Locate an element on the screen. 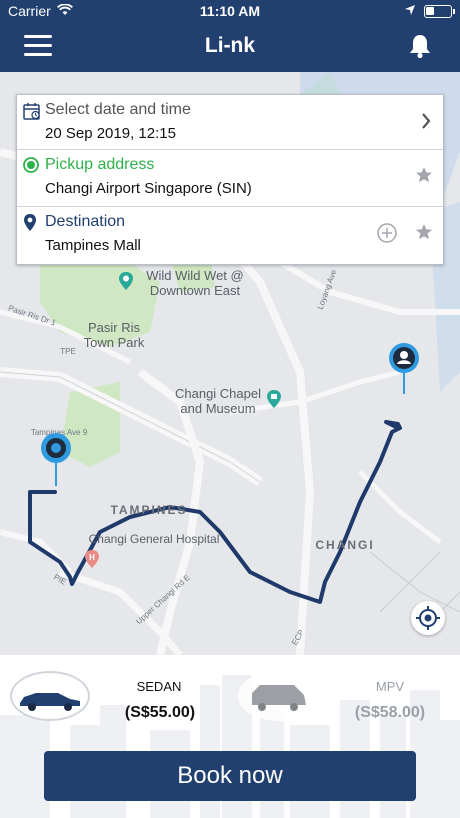 This screenshot has width=460, height=818. pickup-dot-icon is located at coordinates (31, 167).